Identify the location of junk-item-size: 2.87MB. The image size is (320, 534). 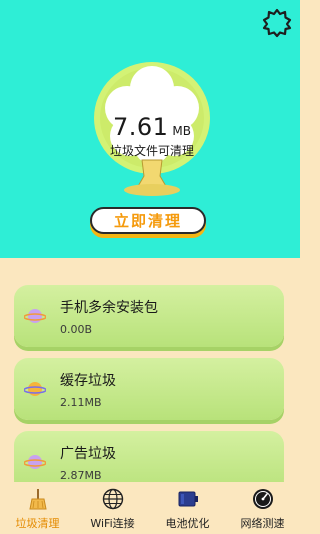
(81, 475).